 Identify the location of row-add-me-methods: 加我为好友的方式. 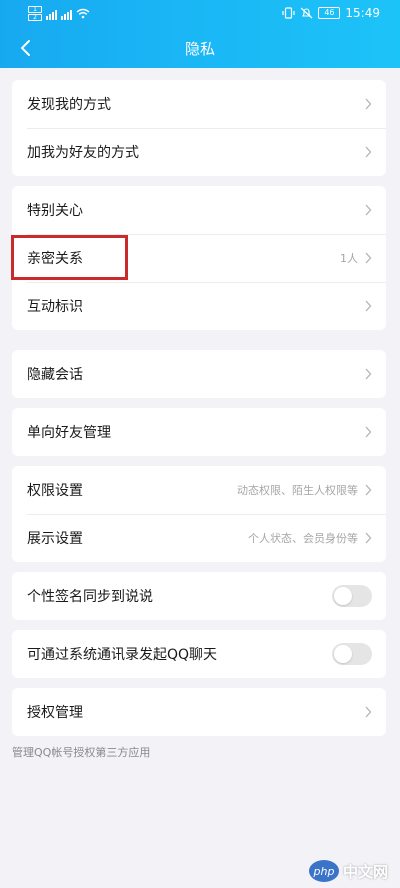
(199, 152).